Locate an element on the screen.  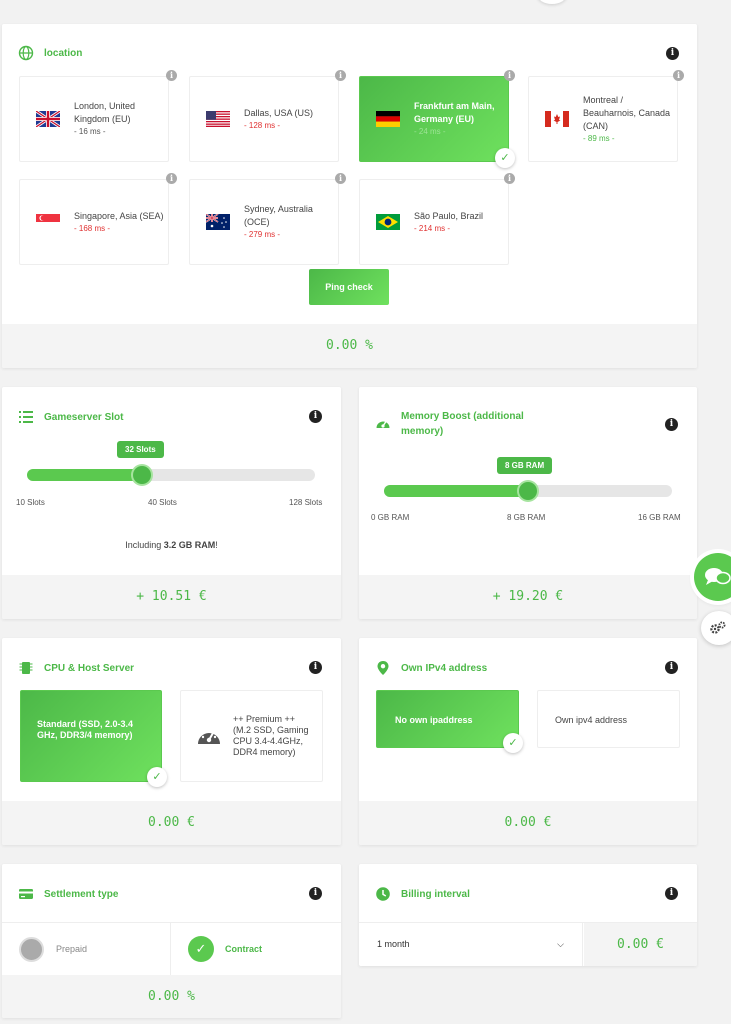
au-flag-icon is located at coordinates (218, 222).